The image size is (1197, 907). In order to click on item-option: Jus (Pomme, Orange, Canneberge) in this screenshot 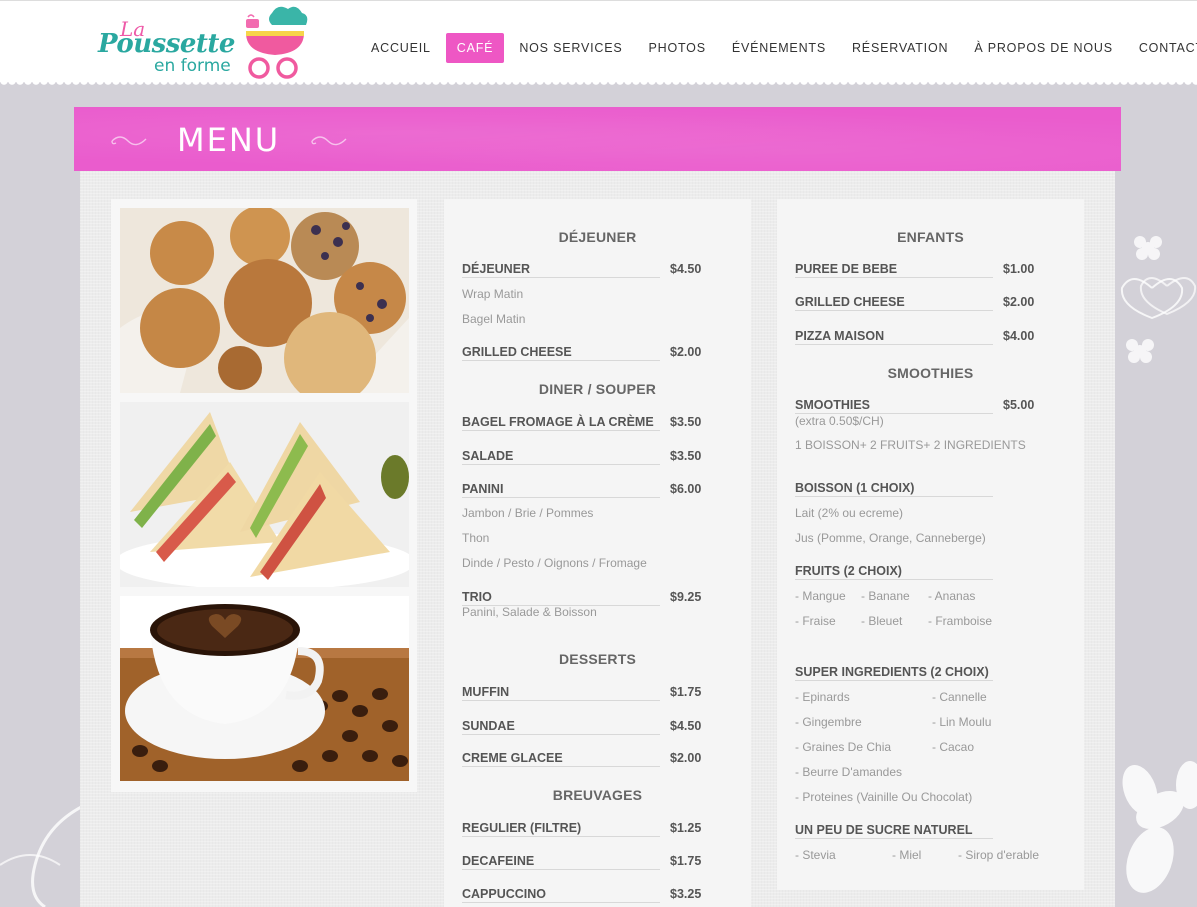, I will do `click(890, 538)`.